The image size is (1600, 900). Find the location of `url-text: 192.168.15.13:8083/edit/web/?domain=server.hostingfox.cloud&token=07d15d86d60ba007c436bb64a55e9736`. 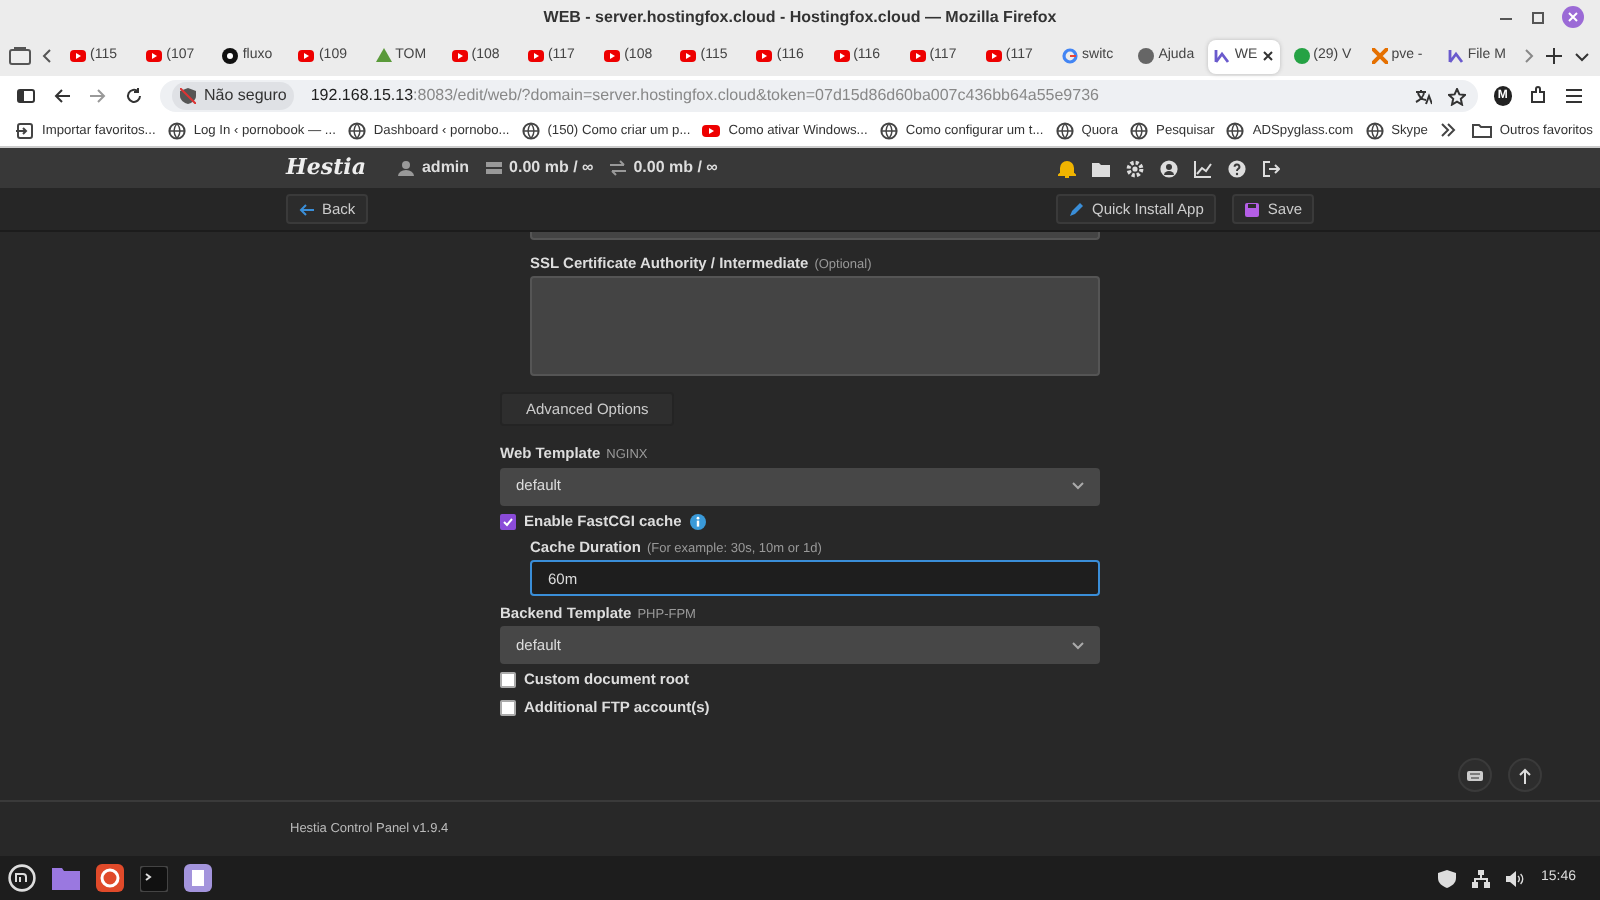

url-text: 192.168.15.13:8083/edit/web/?domain=server.hostingfox.cloud&token=07d15d86d60ba007c436bb64a55e9736 is located at coordinates (704, 96).